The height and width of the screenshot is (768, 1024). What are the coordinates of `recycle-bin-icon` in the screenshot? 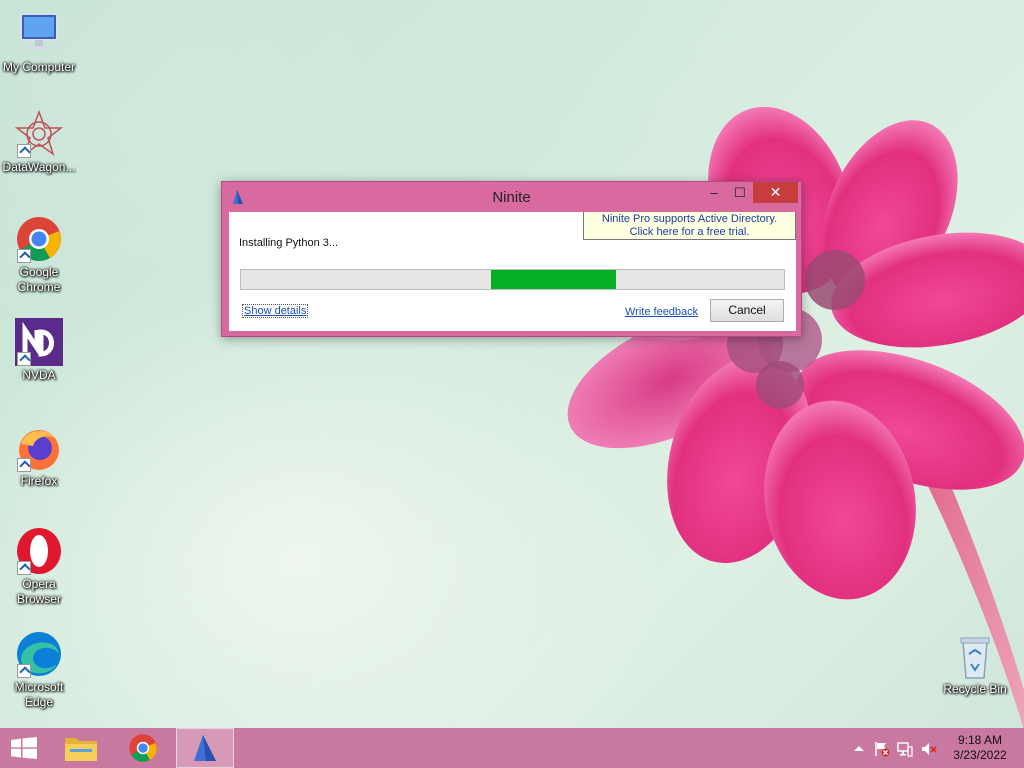 It's located at (975, 656).